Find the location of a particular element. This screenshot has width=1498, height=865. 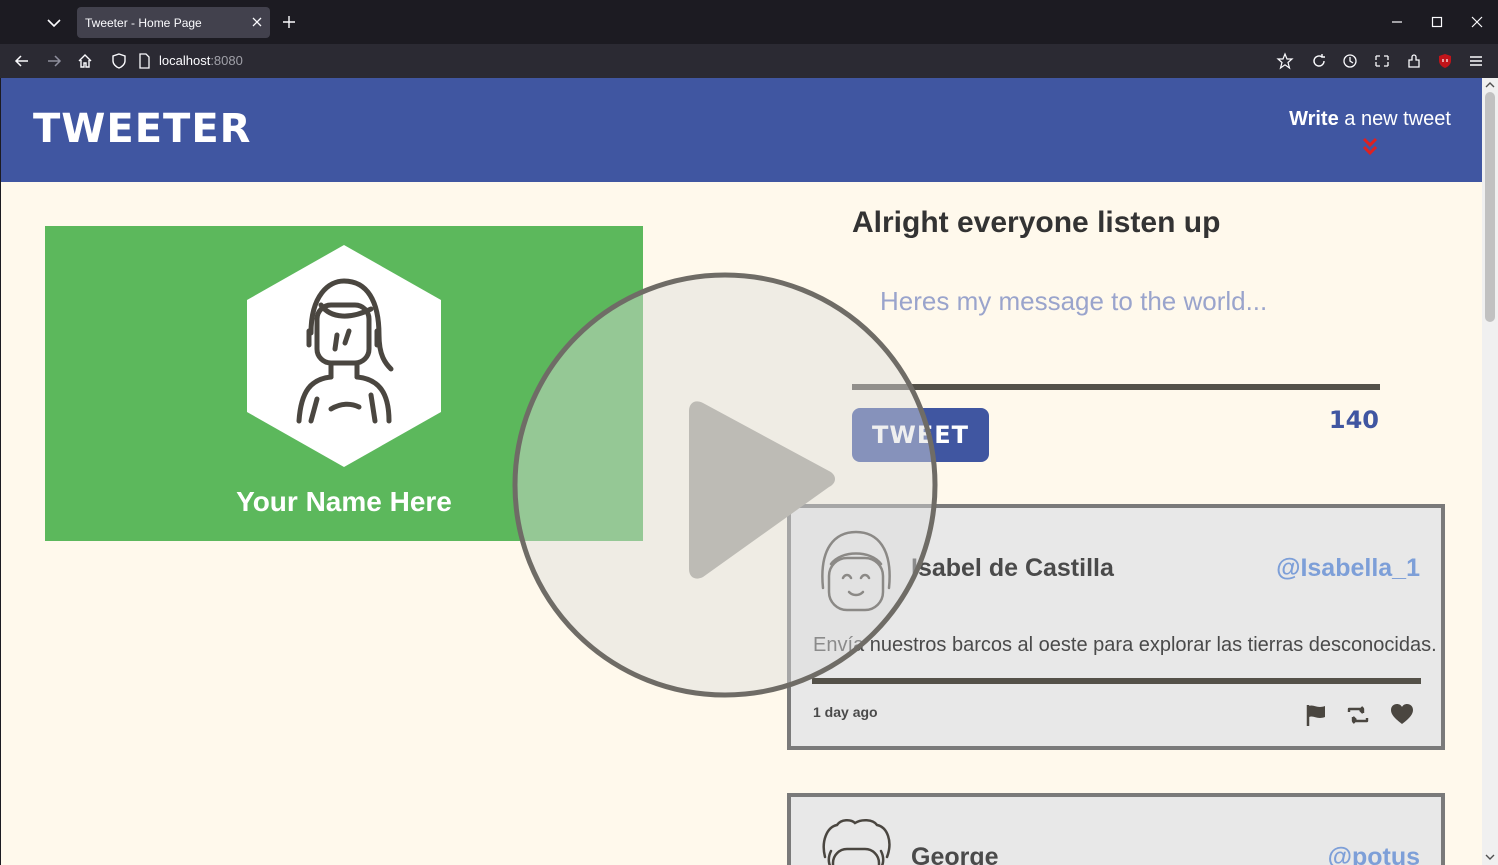

tab-list-chevron-icon is located at coordinates (54, 23).